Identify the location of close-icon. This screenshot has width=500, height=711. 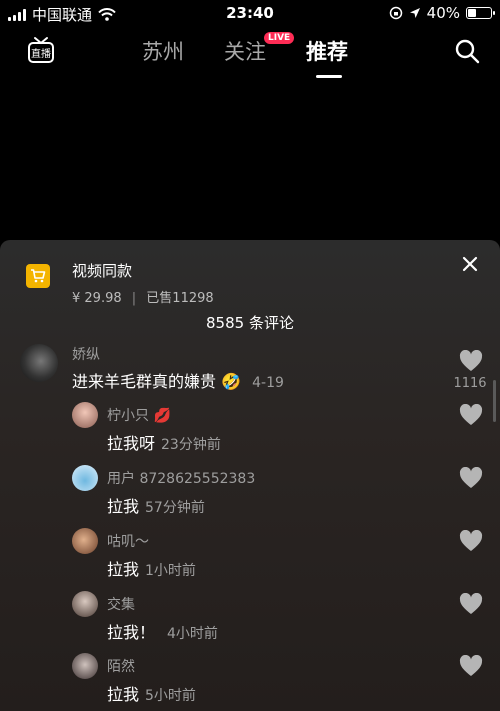
(470, 264).